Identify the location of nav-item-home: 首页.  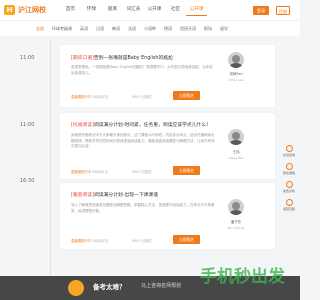
(70, 11).